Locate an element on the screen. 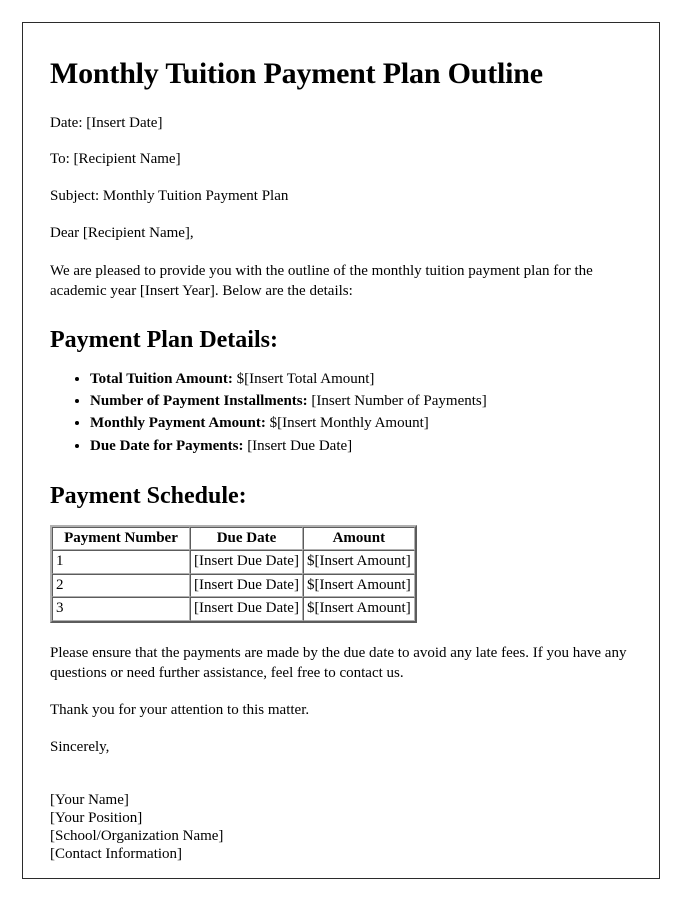  column-header-amount: Amount is located at coordinates (358, 538).